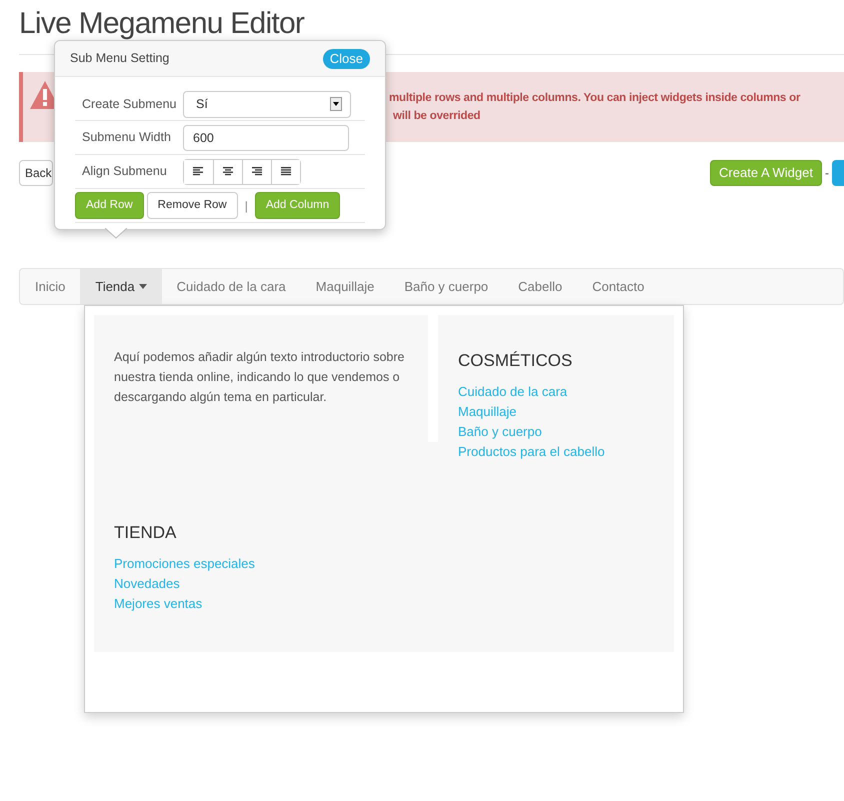 The height and width of the screenshot is (801, 844). What do you see at coordinates (129, 104) in the screenshot?
I see `field-label: Create Submenu` at bounding box center [129, 104].